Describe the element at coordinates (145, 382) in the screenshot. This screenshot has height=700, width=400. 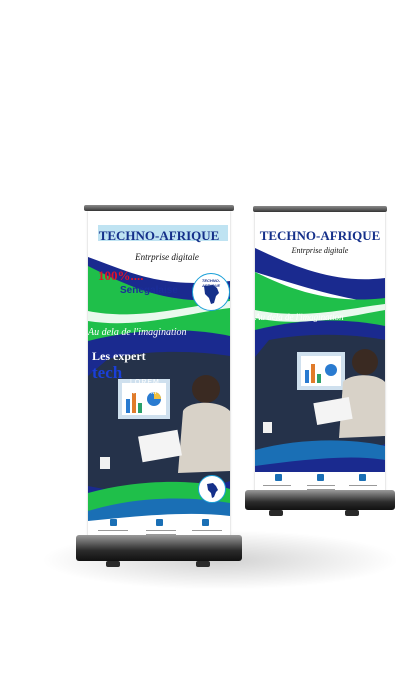
I see `lorem-line-1: LOREM` at that location.